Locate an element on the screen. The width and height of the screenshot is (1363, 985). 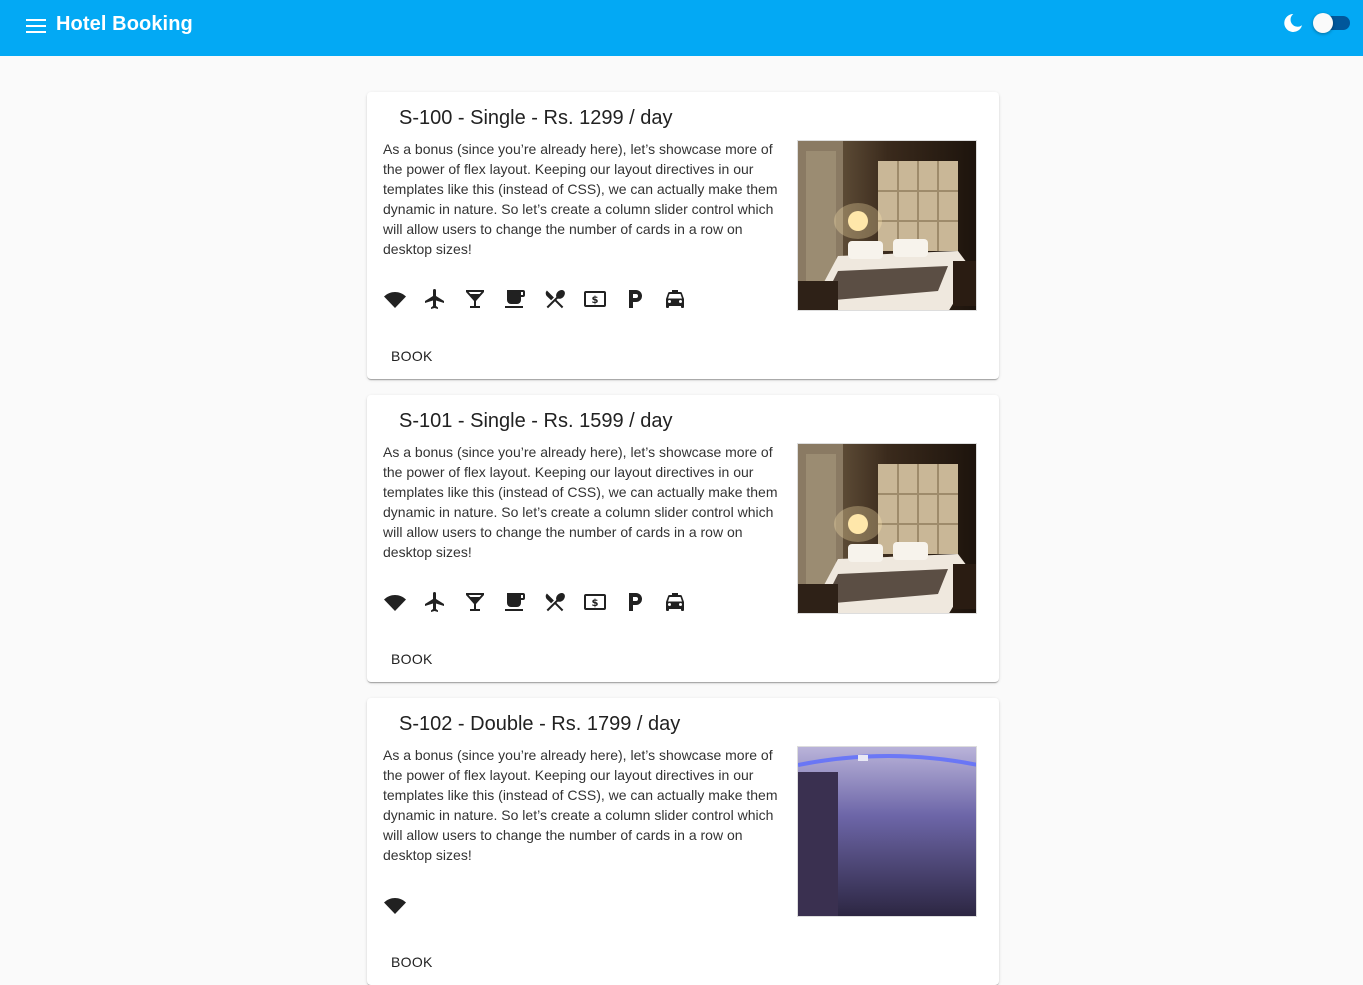
dark-mode-toggle is located at coordinates (1331, 23).